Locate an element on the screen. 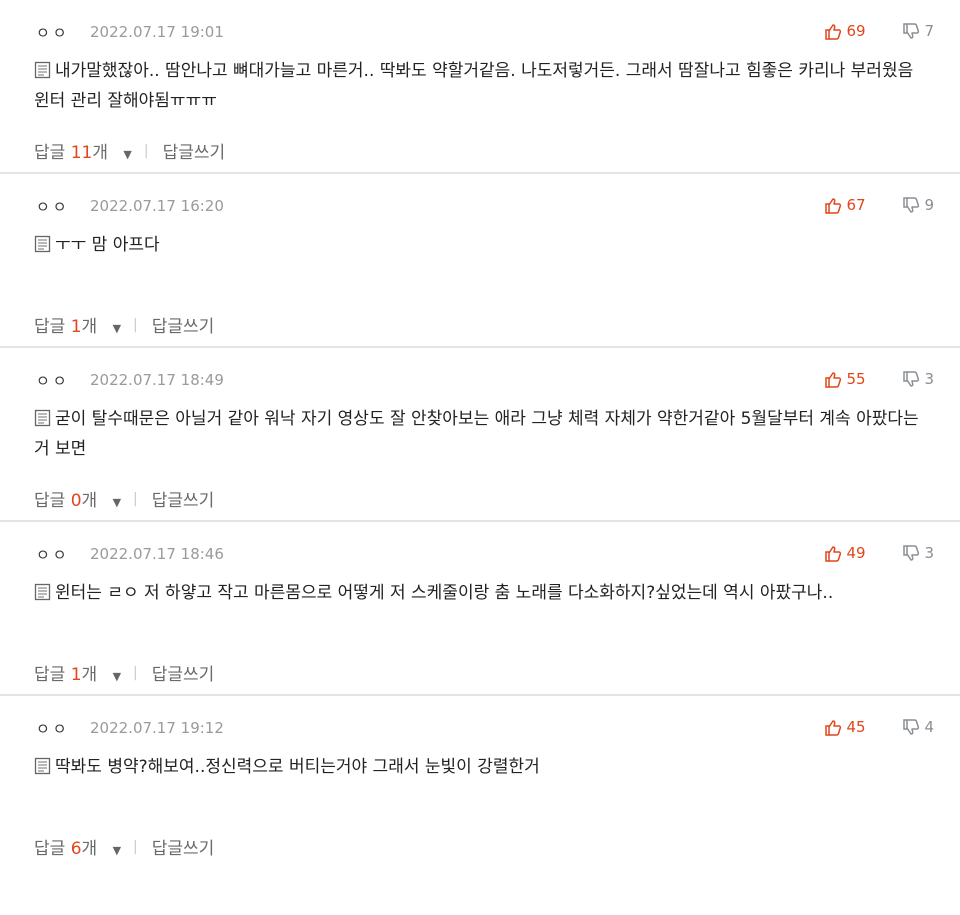  comment-meta: ㅇㅇ 2022.07.17 16:20 67 9 is located at coordinates (498, 206).